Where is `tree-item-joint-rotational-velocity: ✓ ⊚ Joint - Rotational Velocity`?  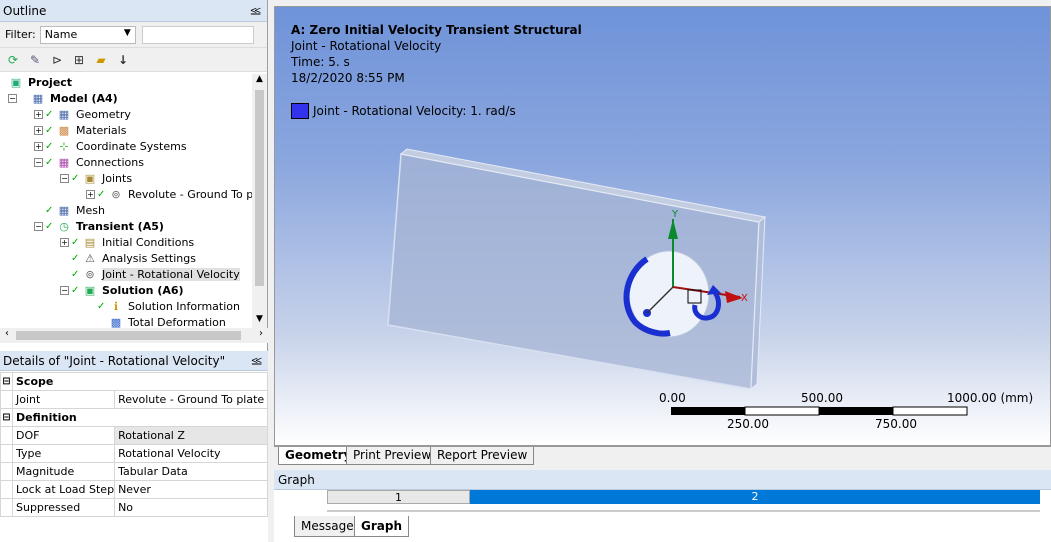
tree-item-joint-rotational-velocity: ✓ ⊚ Joint - Rotational Velocity is located at coordinates (126, 274).